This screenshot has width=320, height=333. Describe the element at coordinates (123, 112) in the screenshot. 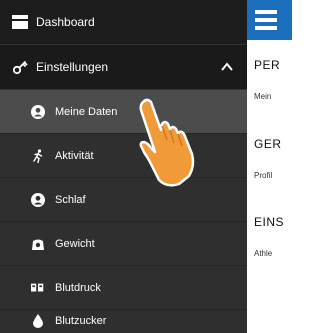

I see `sidebar-item-meine-daten: Meine Daten` at that location.